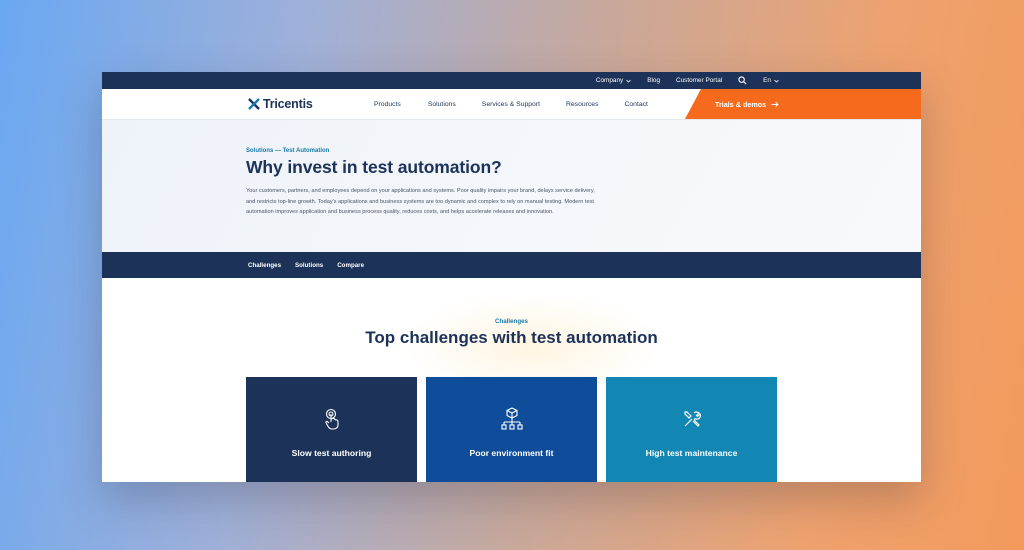 The image size is (1024, 550). What do you see at coordinates (350, 265) in the screenshot?
I see `section-nav-compare: Compare` at bounding box center [350, 265].